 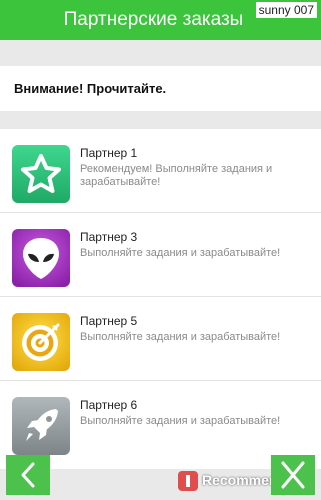 What do you see at coordinates (188, 481) in the screenshot?
I see `recommend-logo-icon` at bounding box center [188, 481].